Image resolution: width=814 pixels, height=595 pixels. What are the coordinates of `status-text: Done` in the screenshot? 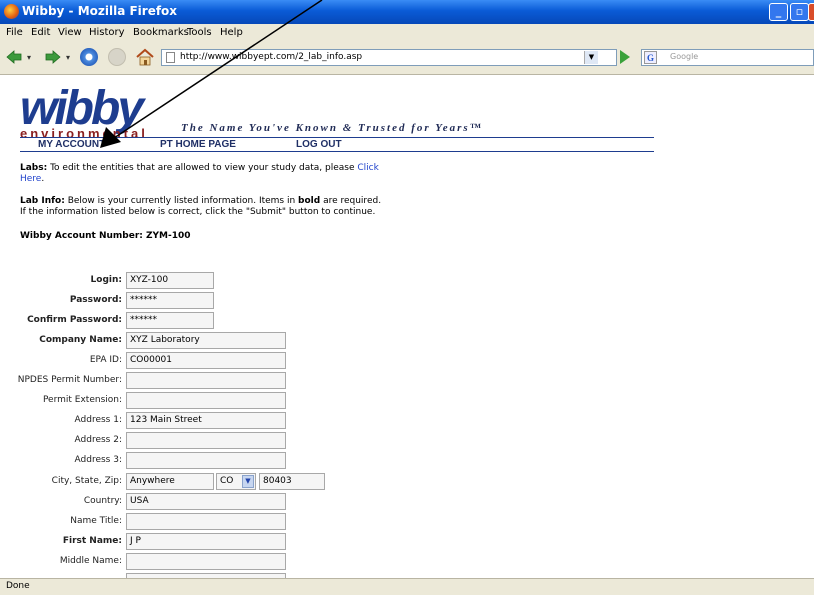 It's located at (18, 586).